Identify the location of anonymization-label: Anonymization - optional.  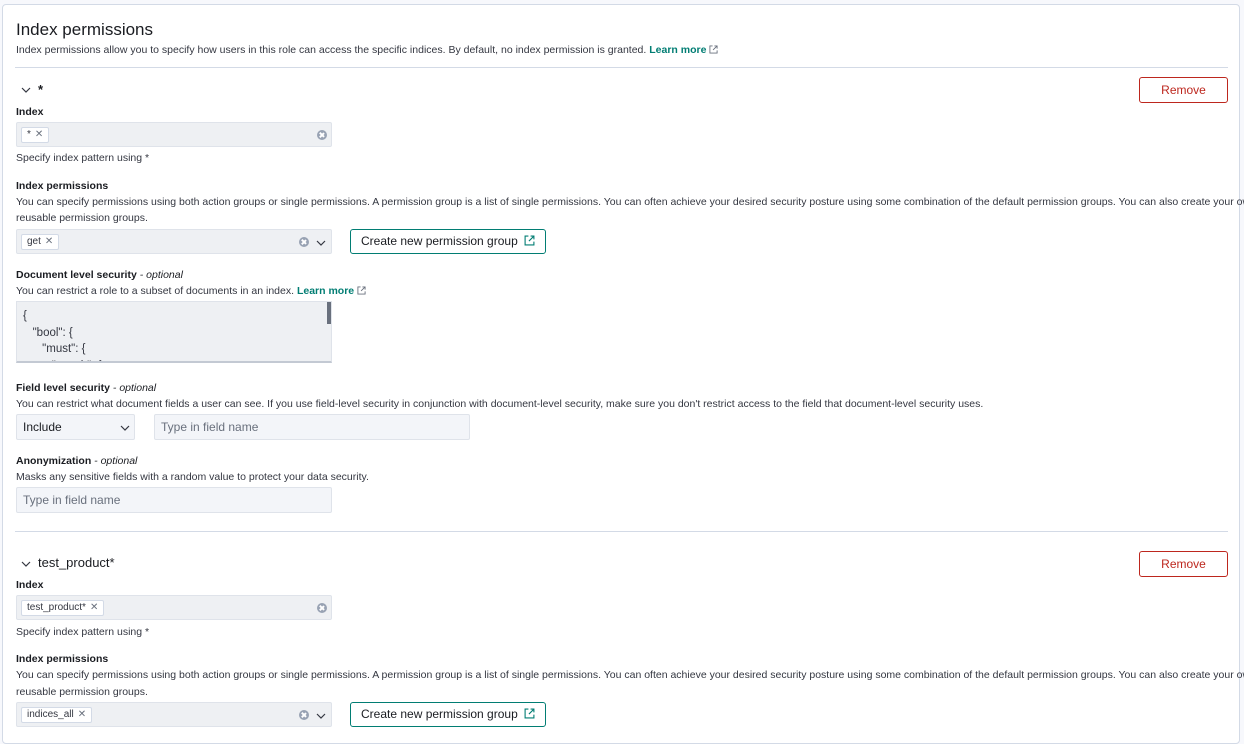
(77, 461).